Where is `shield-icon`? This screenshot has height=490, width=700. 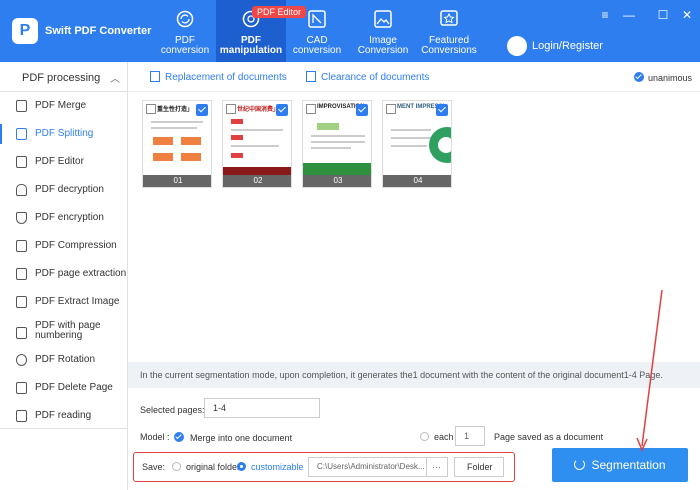 shield-icon is located at coordinates (21, 218).